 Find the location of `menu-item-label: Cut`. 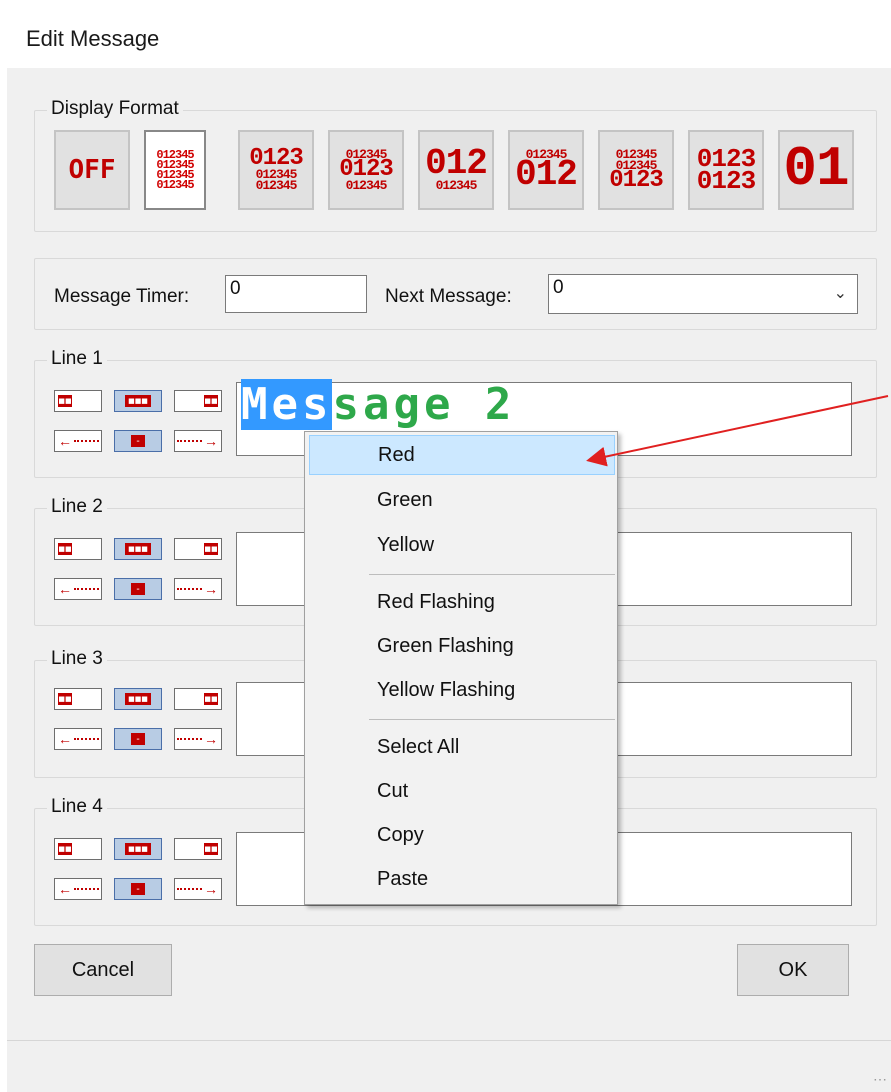

menu-item-label: Cut is located at coordinates (393, 790).